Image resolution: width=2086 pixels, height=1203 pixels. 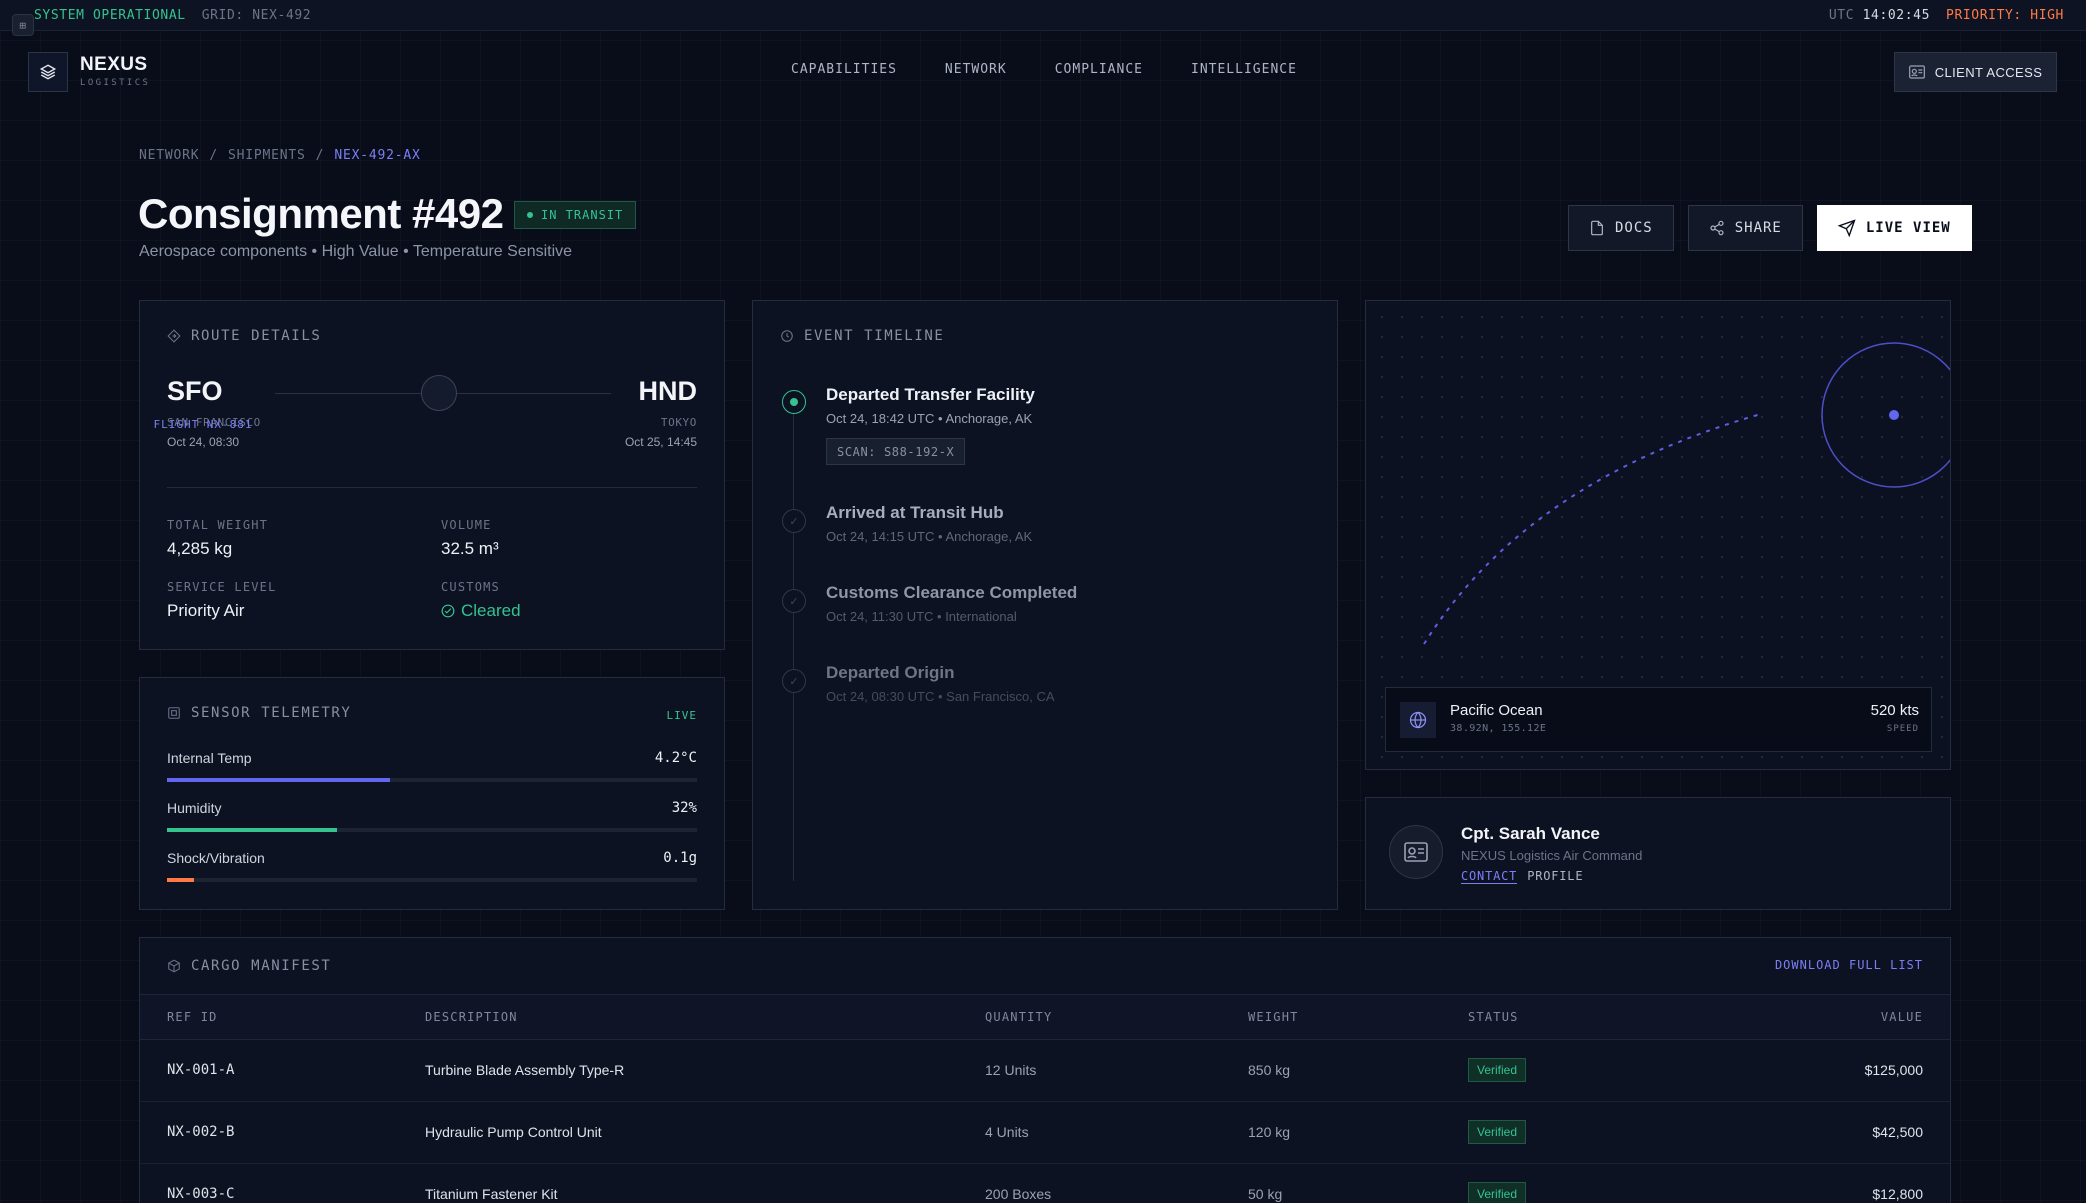 I want to click on status-badge-label: IN TRANSIT, so click(x=582, y=215).